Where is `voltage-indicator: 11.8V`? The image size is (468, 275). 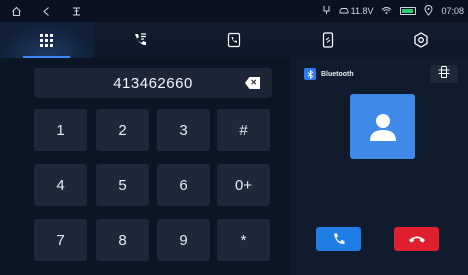 voltage-indicator: 11.8V is located at coordinates (356, 11).